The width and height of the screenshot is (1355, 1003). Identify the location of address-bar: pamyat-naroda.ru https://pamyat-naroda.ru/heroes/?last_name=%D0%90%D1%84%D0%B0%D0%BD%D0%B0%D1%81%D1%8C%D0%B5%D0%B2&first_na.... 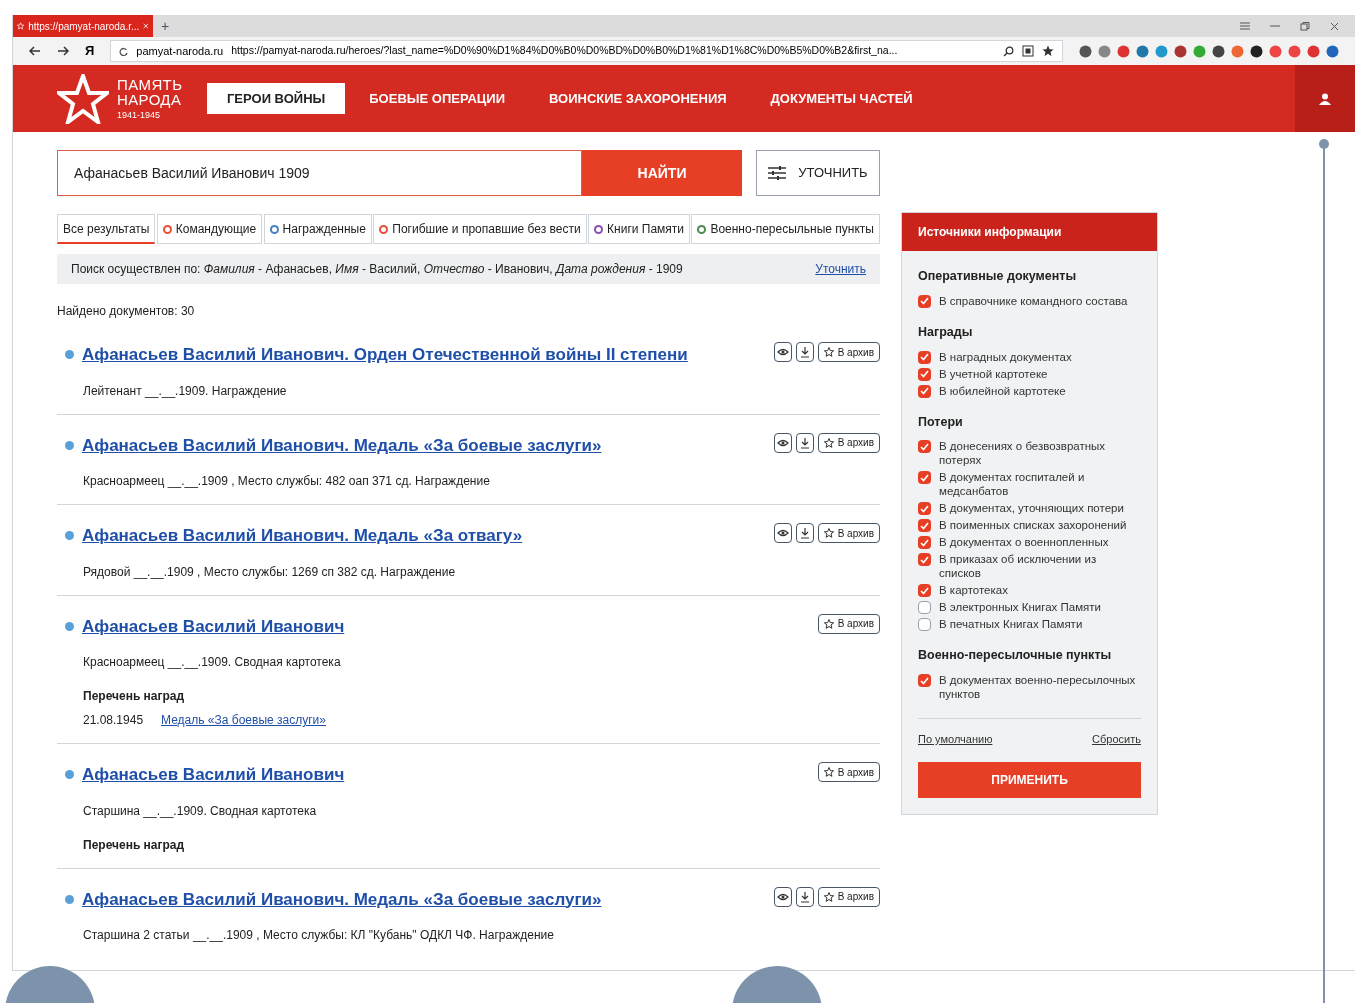
(586, 51).